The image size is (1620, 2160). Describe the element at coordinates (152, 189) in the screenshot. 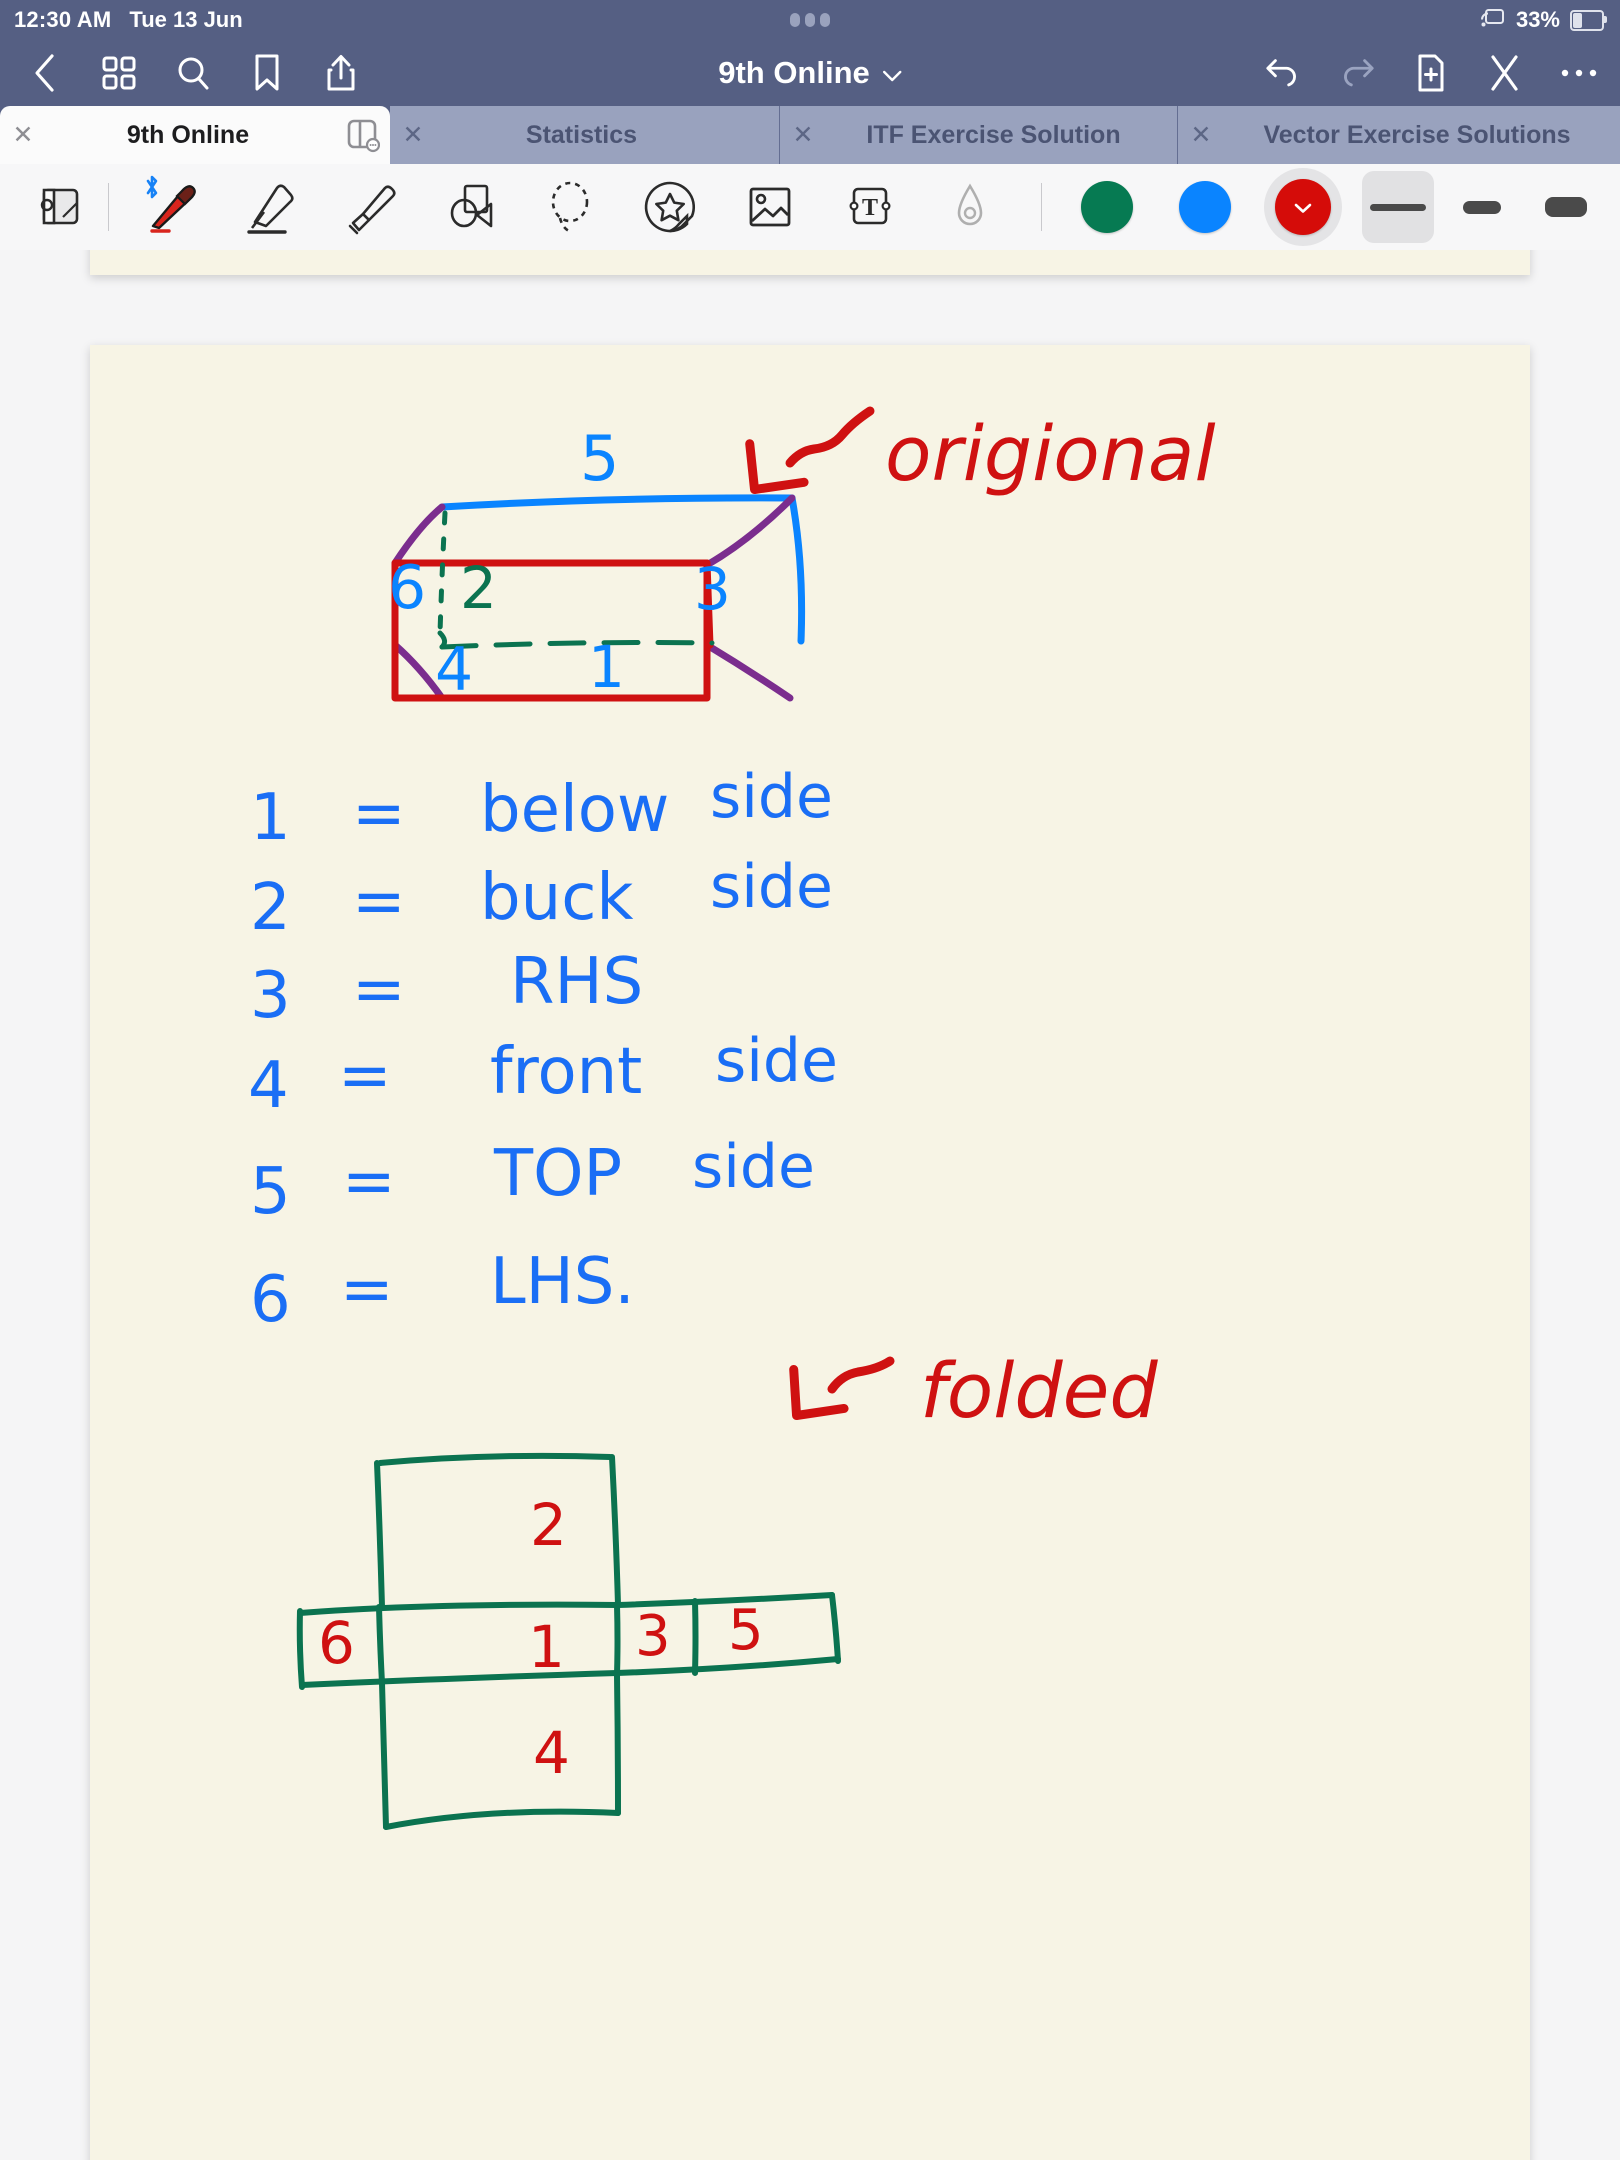

I see `bluetooth-icon` at that location.